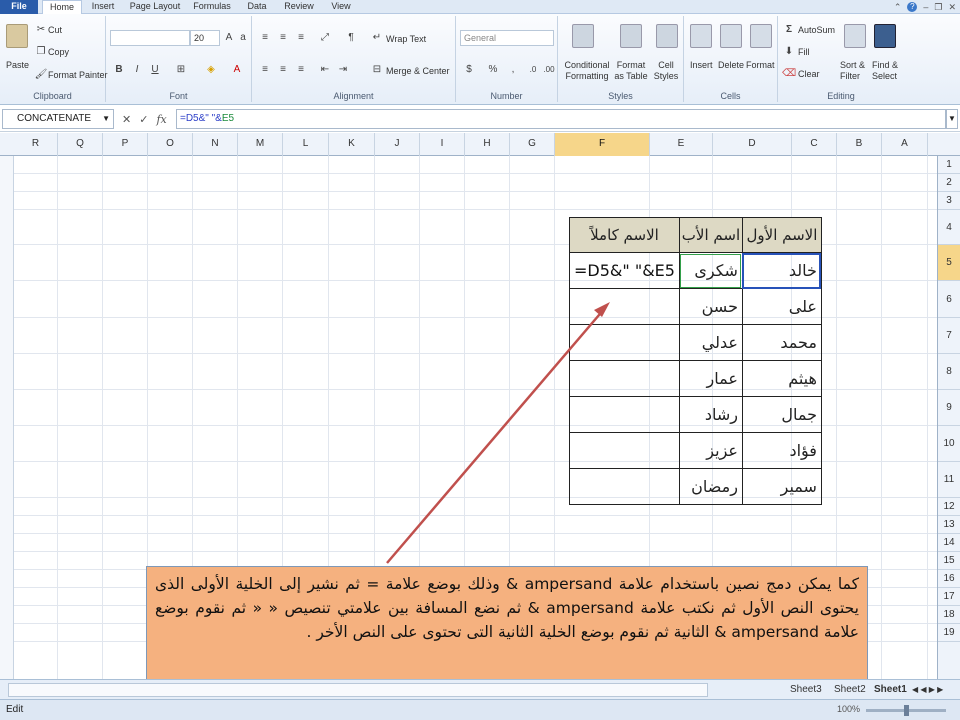 This screenshot has width=960, height=720. Describe the element at coordinates (341, 7) in the screenshot. I see `tab-view: View` at that location.